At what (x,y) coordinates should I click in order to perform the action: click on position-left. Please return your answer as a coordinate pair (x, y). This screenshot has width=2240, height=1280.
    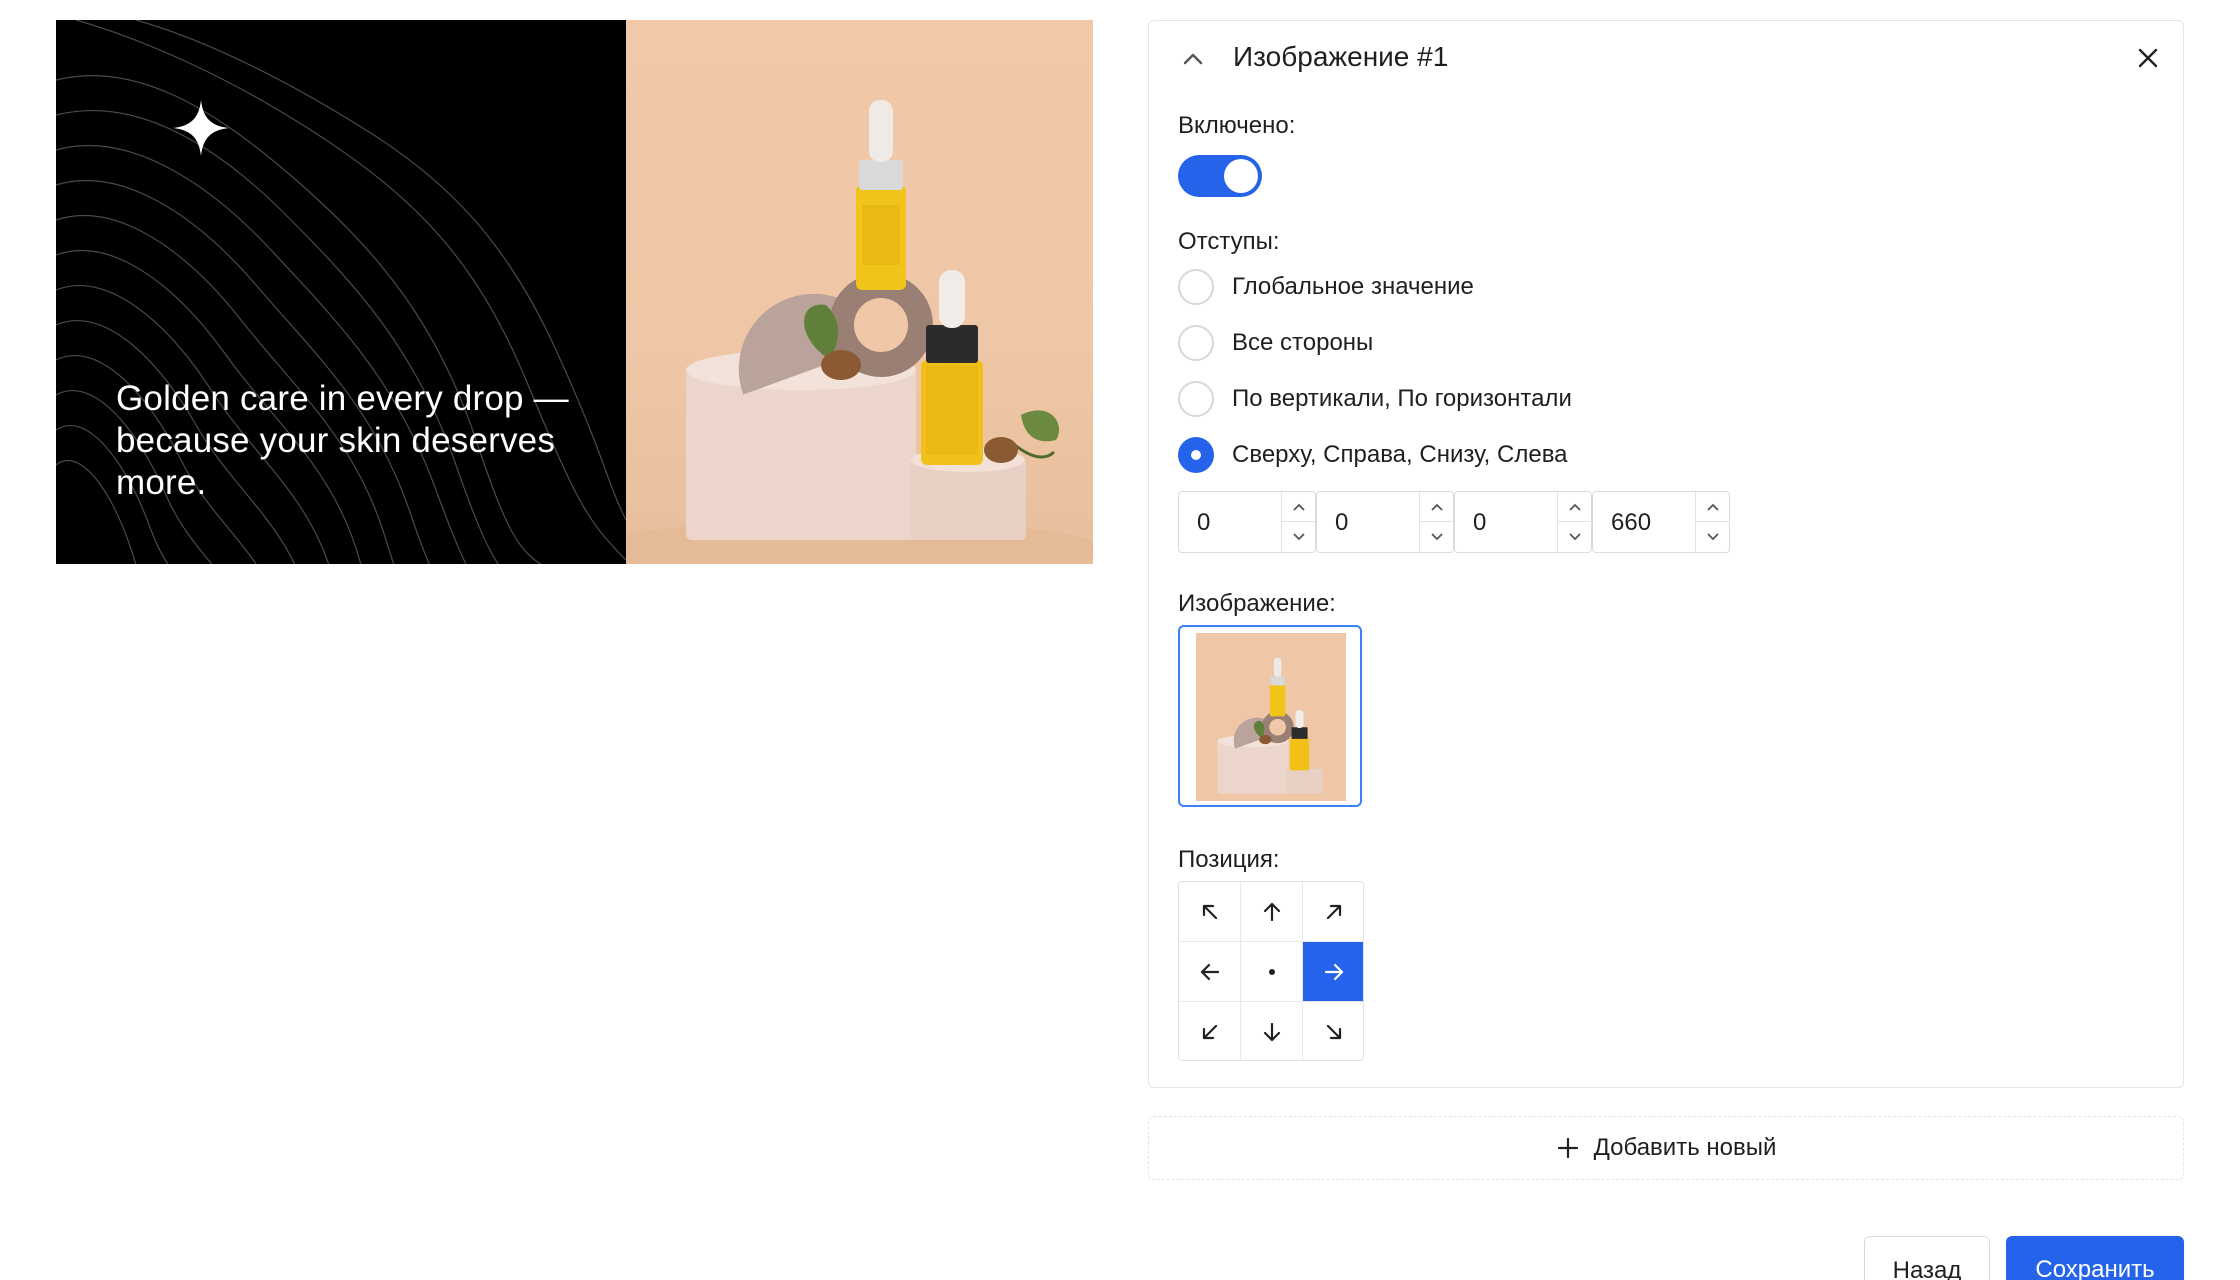
    Looking at the image, I should click on (1210, 972).